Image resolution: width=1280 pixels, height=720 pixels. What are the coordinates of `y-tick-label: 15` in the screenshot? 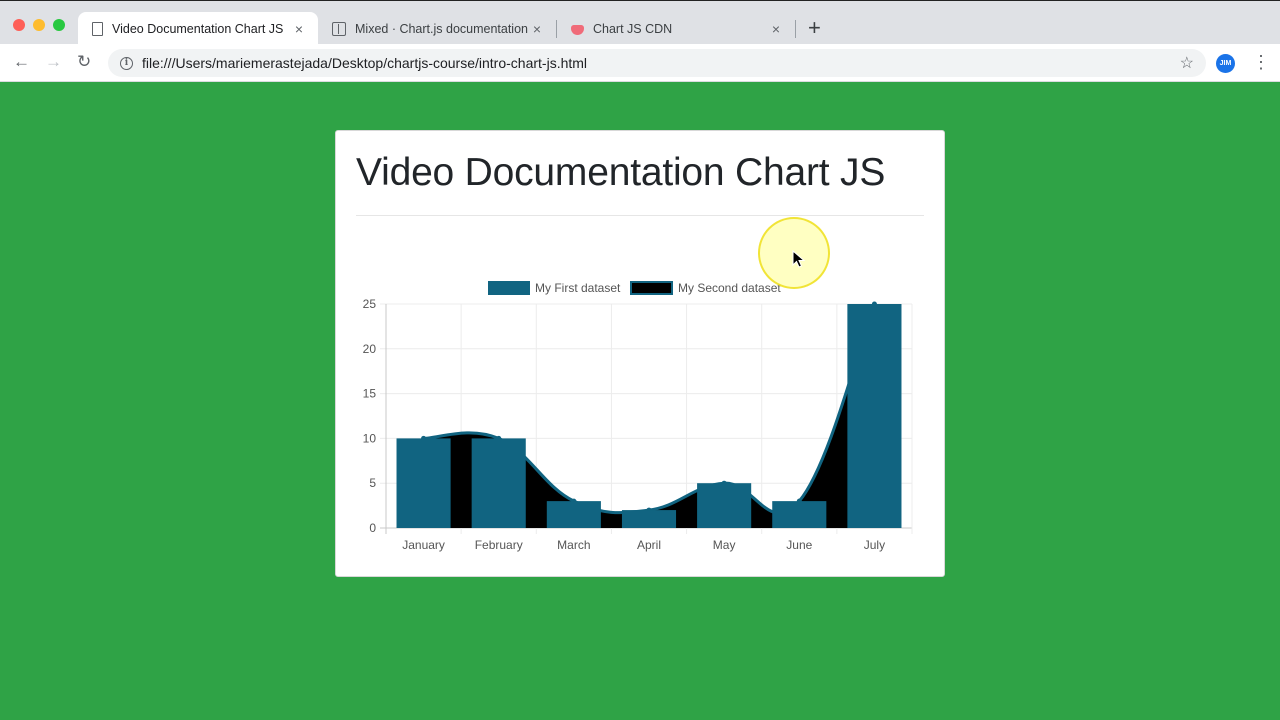 It's located at (370, 394).